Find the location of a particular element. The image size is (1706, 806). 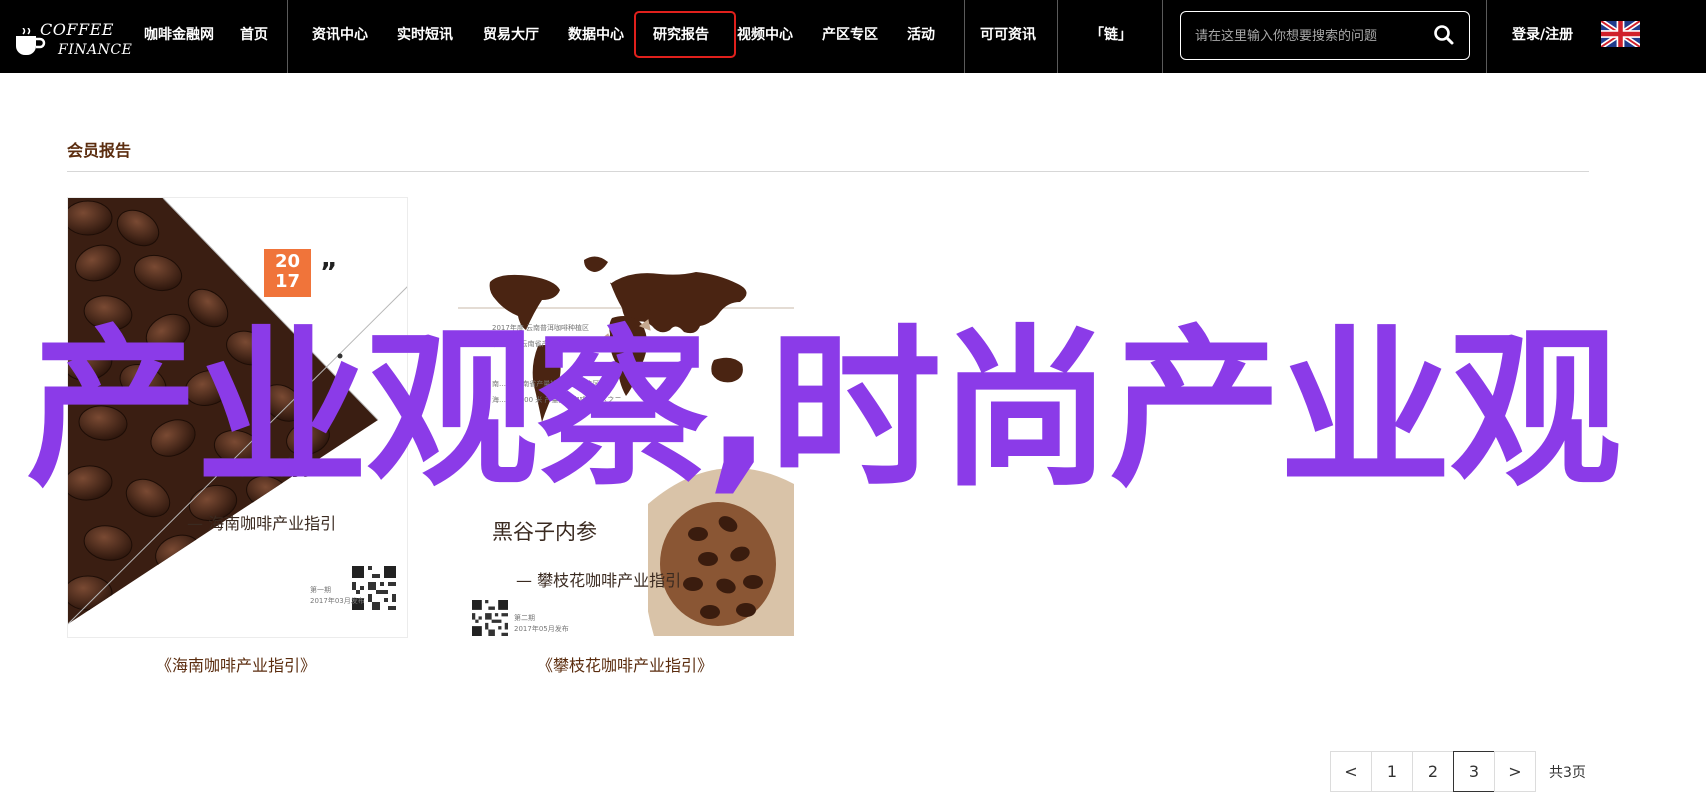

nav-video-center: 视频中心 is located at coordinates (765, 34).